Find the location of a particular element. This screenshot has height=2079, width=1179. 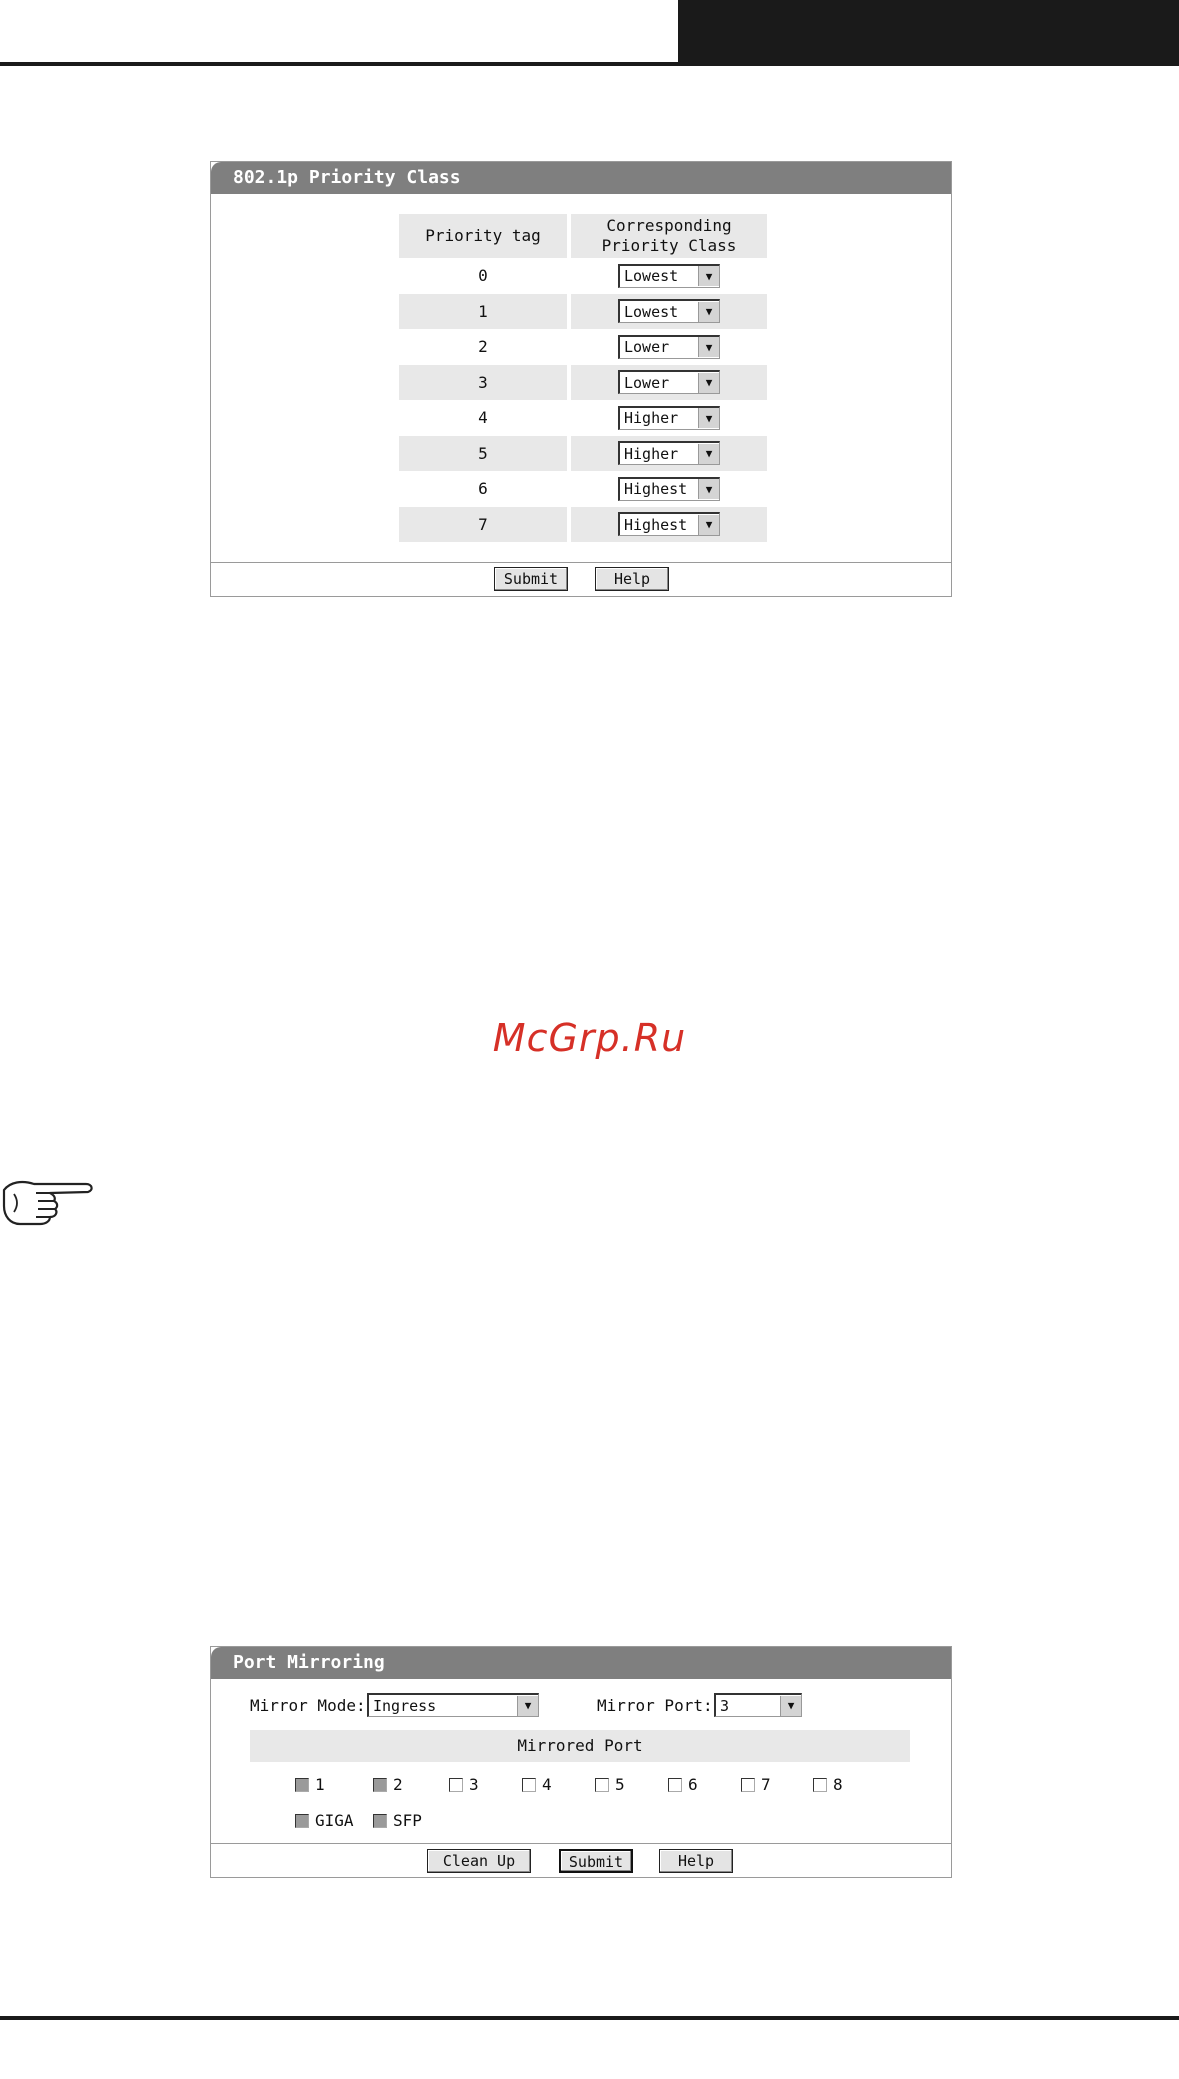

header-block is located at coordinates (928, 33).